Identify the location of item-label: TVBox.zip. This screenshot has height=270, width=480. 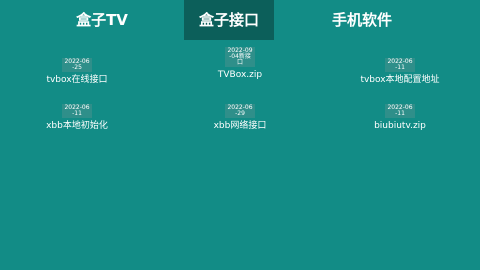
(240, 75).